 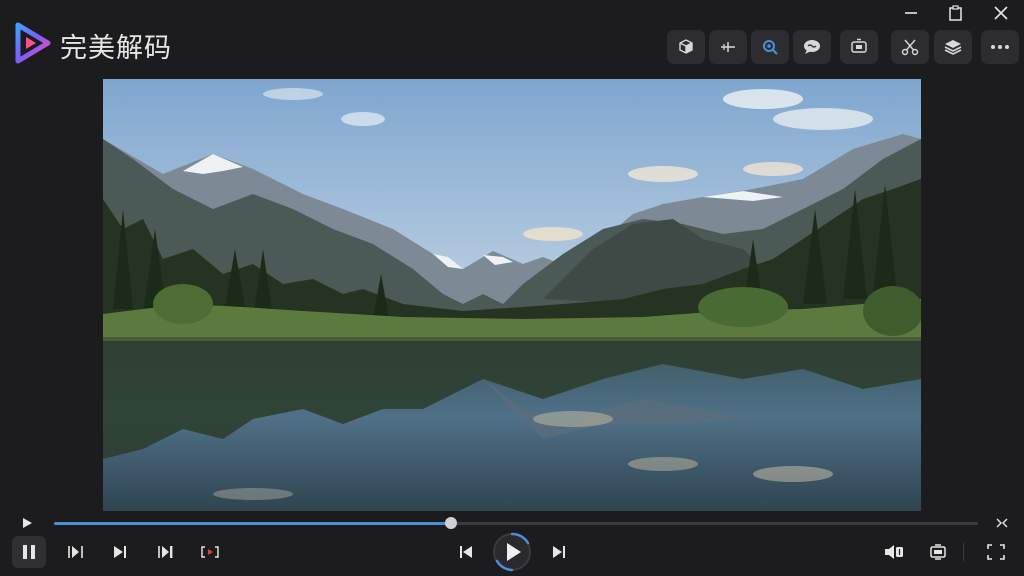 I want to click on step-back-frame-icon, so click(x=76, y=552).